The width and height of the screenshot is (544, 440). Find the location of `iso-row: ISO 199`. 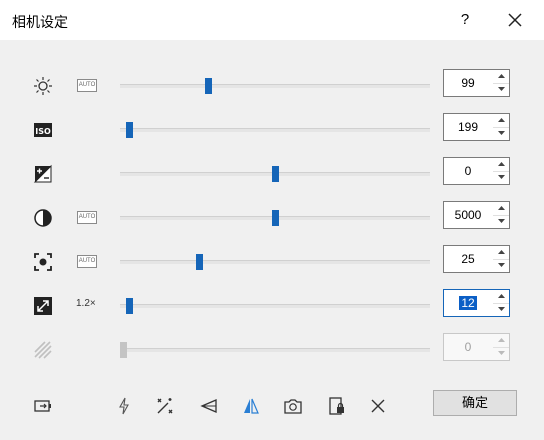

iso-row: ISO 199 is located at coordinates (272, 129).